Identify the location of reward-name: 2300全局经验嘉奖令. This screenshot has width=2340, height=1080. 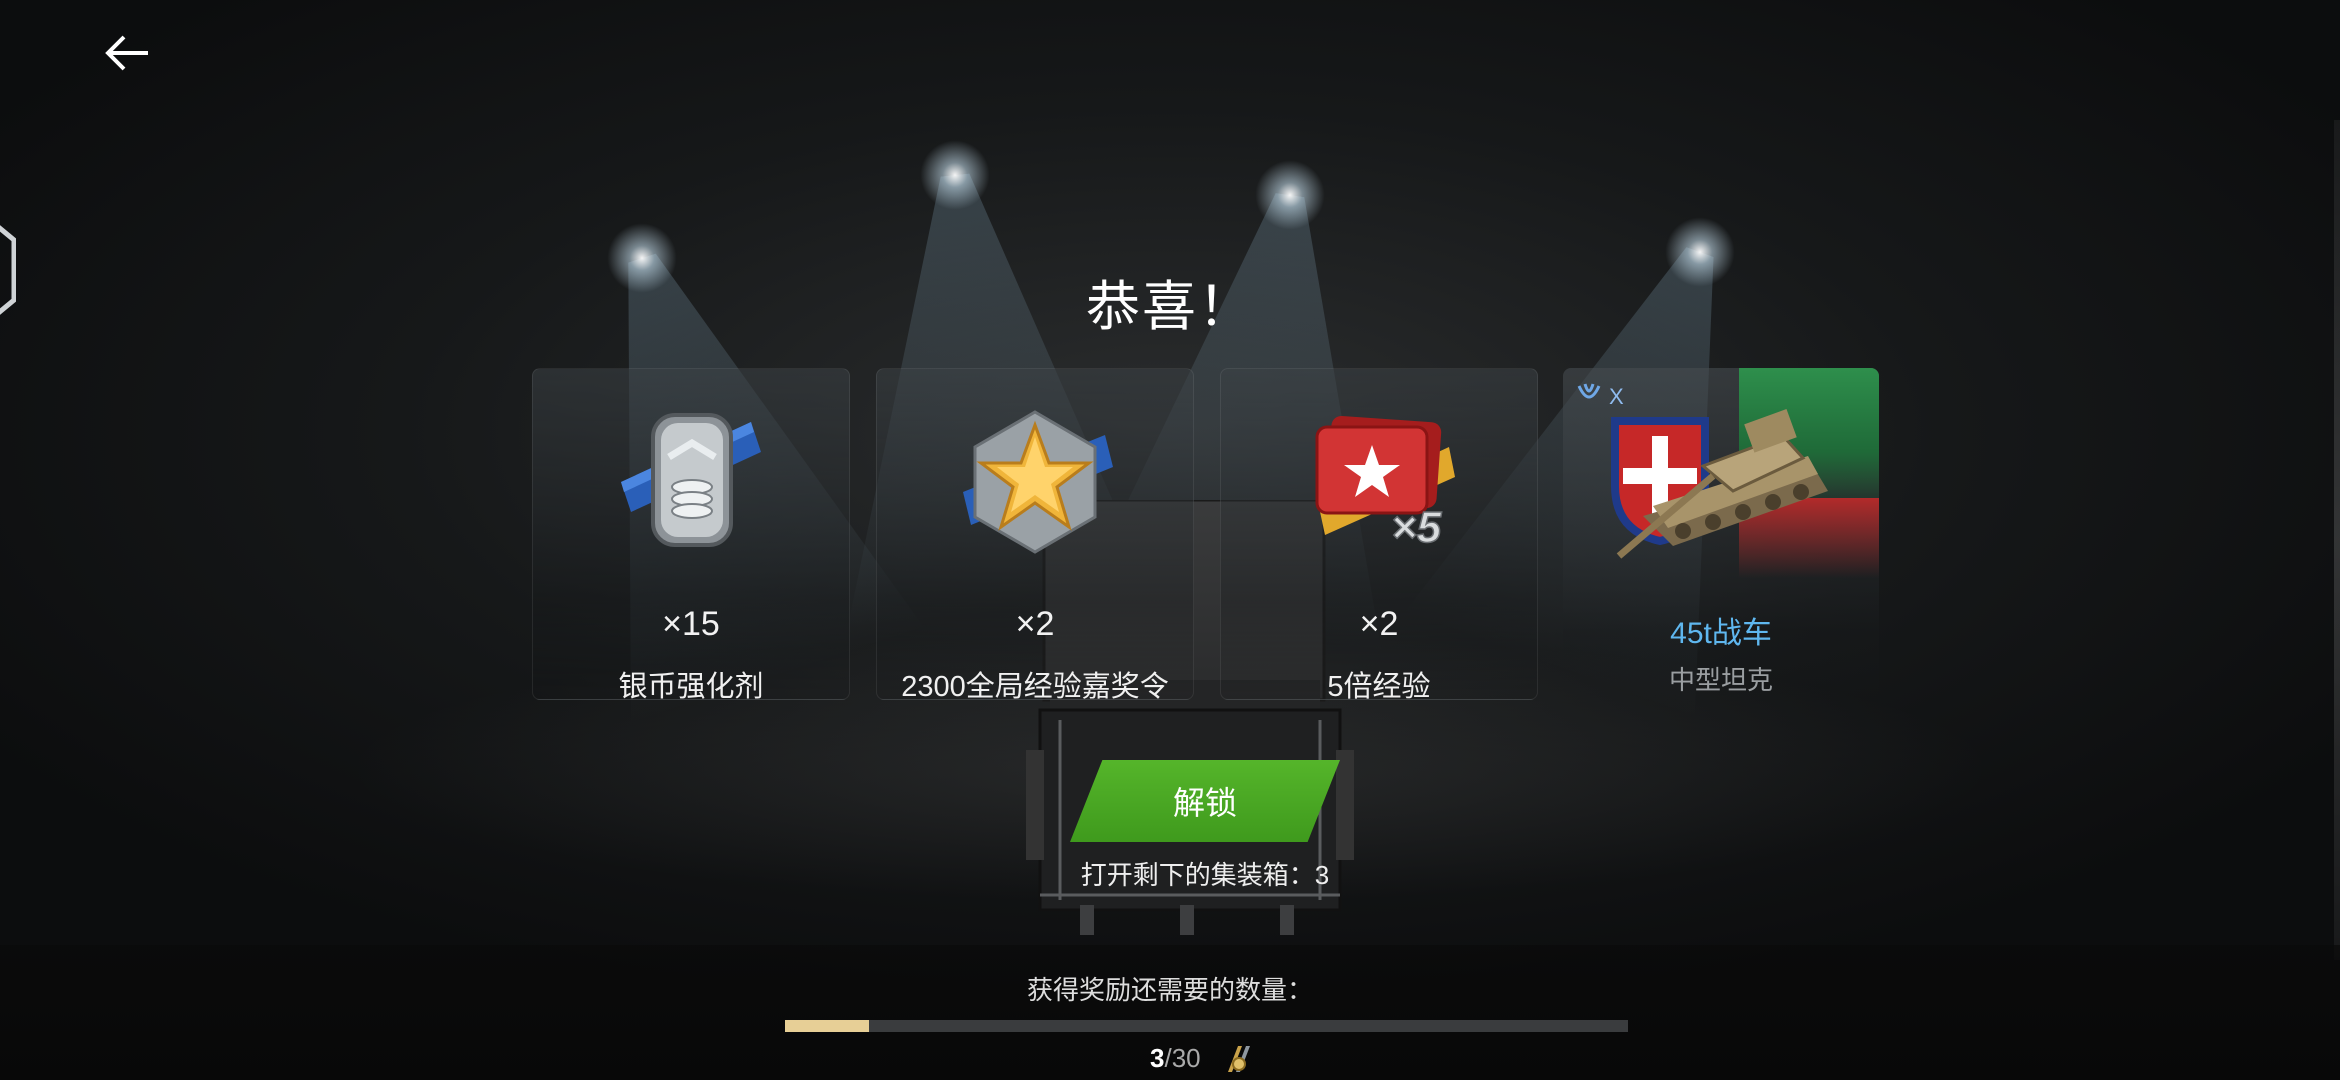
(1035, 687).